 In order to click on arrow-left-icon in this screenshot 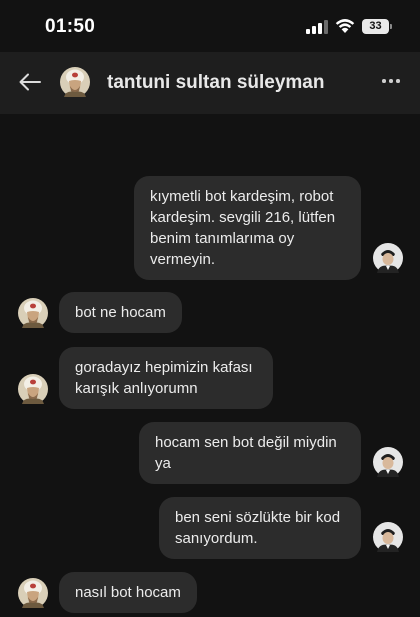, I will do `click(30, 82)`.